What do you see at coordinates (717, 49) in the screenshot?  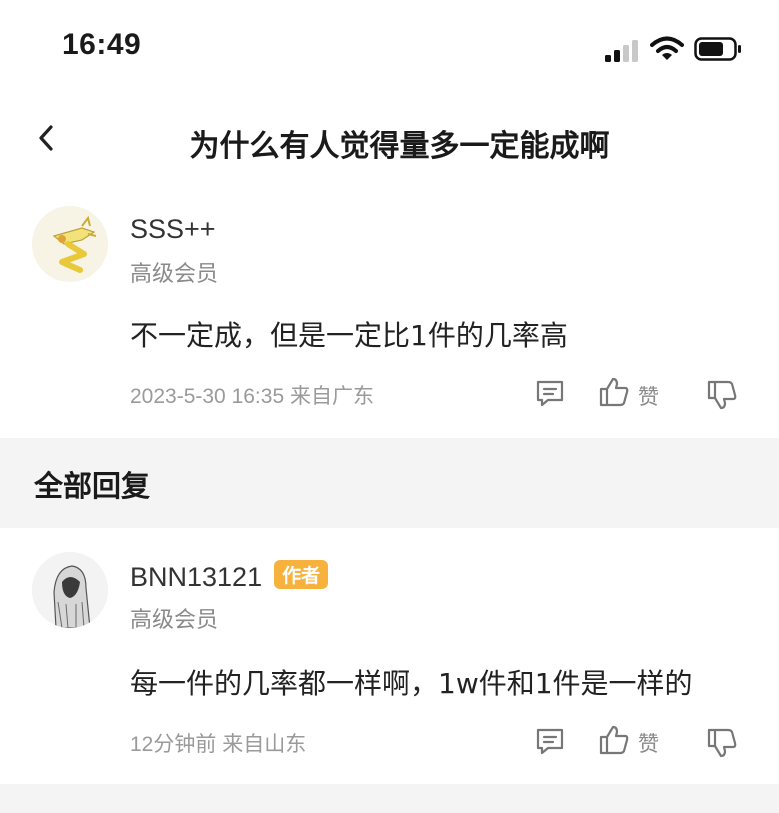 I see `battery-icon` at bounding box center [717, 49].